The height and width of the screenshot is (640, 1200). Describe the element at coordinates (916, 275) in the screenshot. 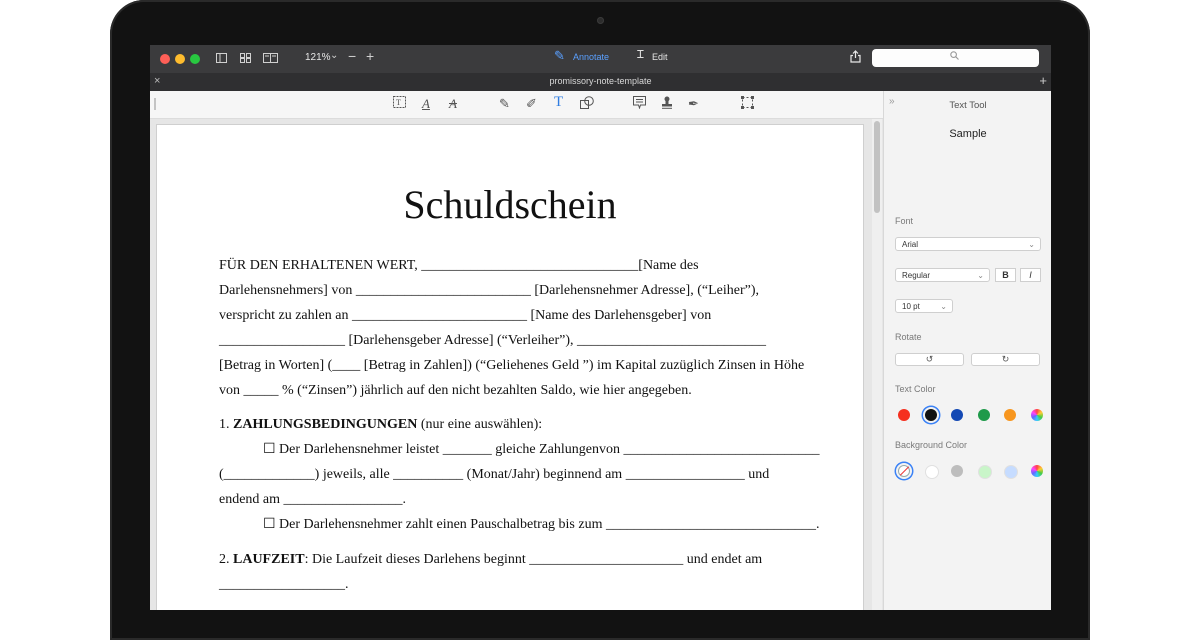

I see `font-style-value: Regular` at that location.